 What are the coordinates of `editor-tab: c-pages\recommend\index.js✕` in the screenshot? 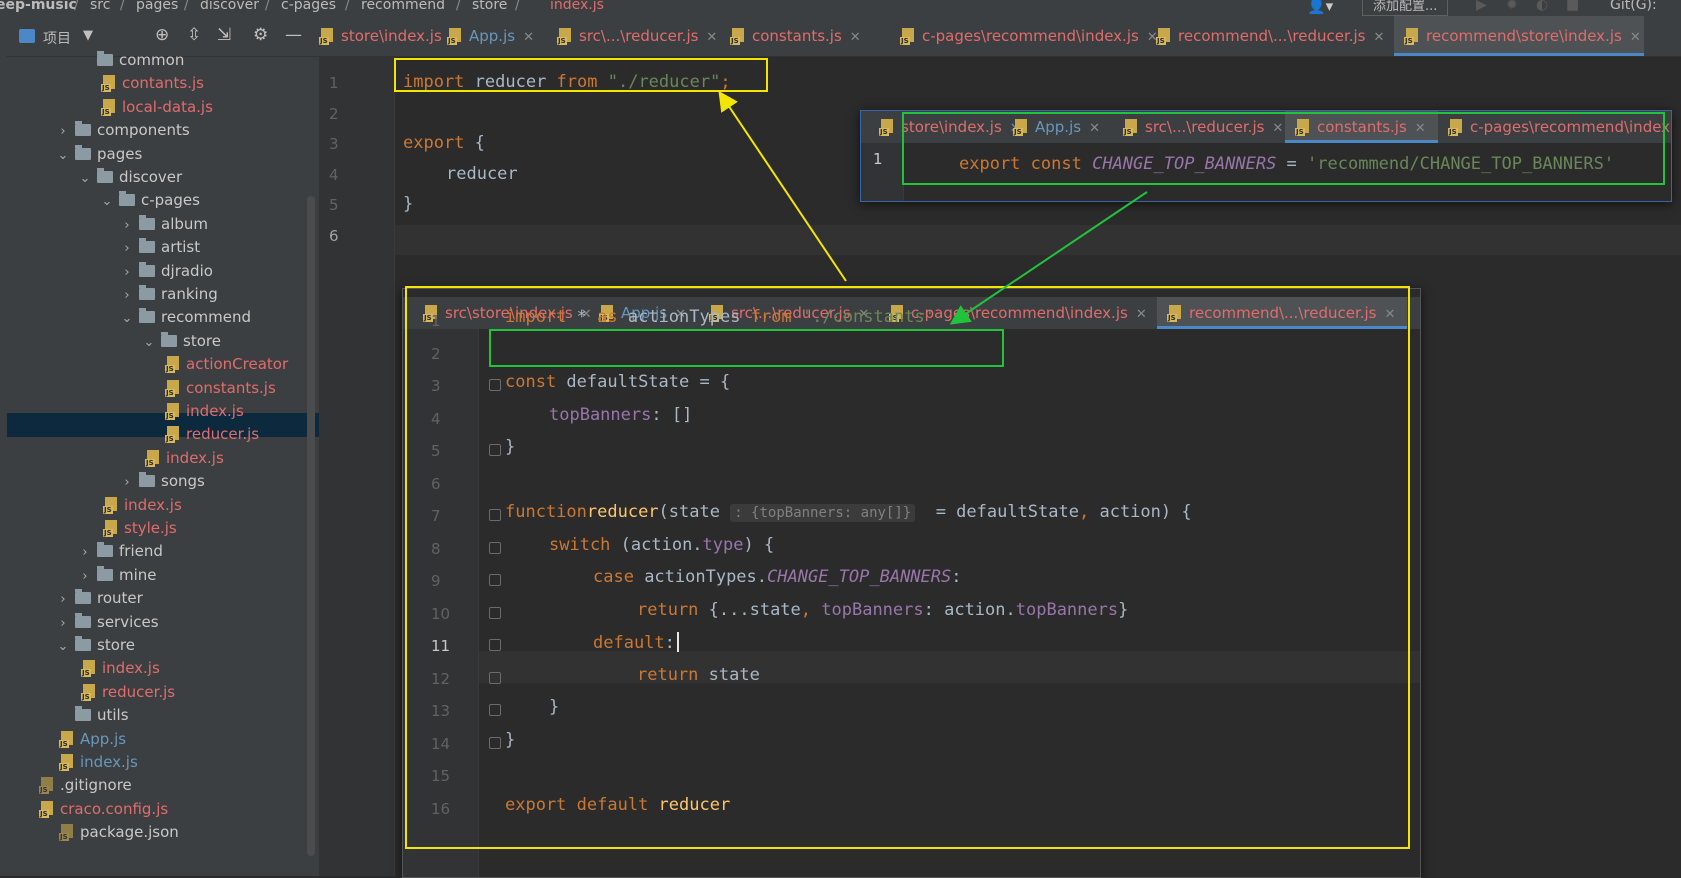 It's located at (1024, 36).